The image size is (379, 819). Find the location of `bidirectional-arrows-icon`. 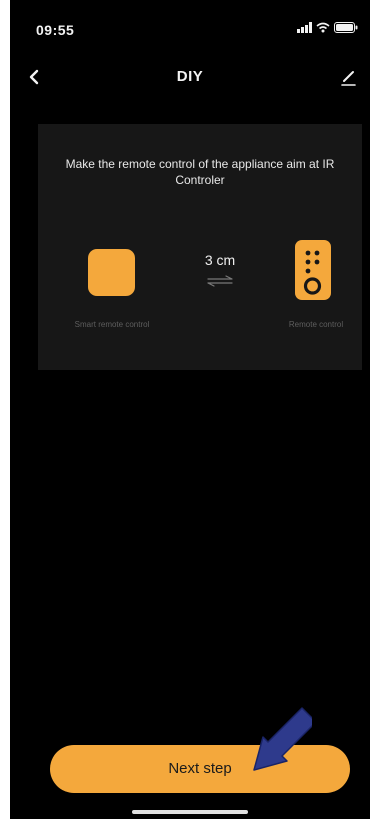

bidirectional-arrows-icon is located at coordinates (220, 281).